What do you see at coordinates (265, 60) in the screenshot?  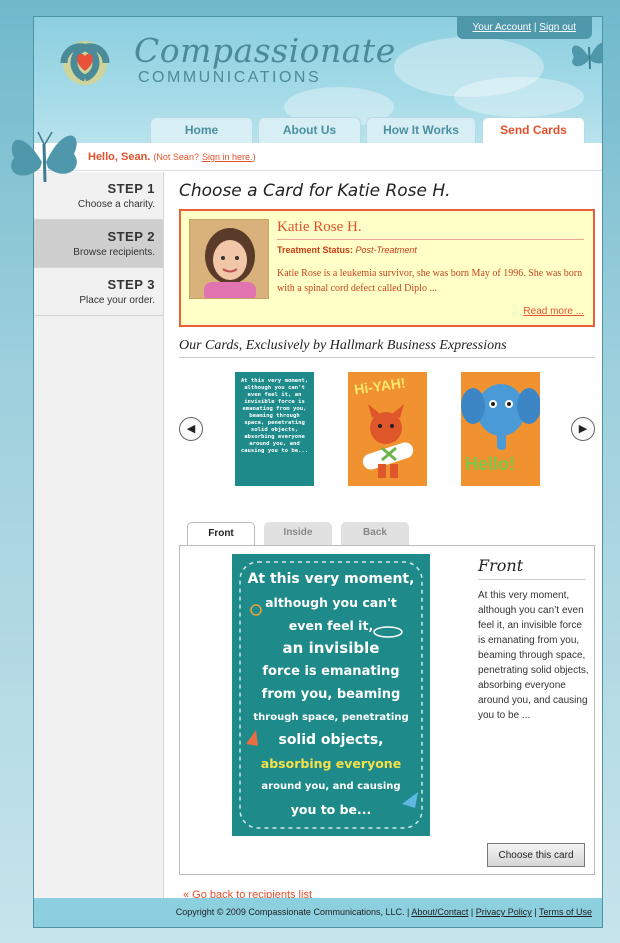 I see `logo-wordmark: Compassionate COMMUNICATIONS` at bounding box center [265, 60].